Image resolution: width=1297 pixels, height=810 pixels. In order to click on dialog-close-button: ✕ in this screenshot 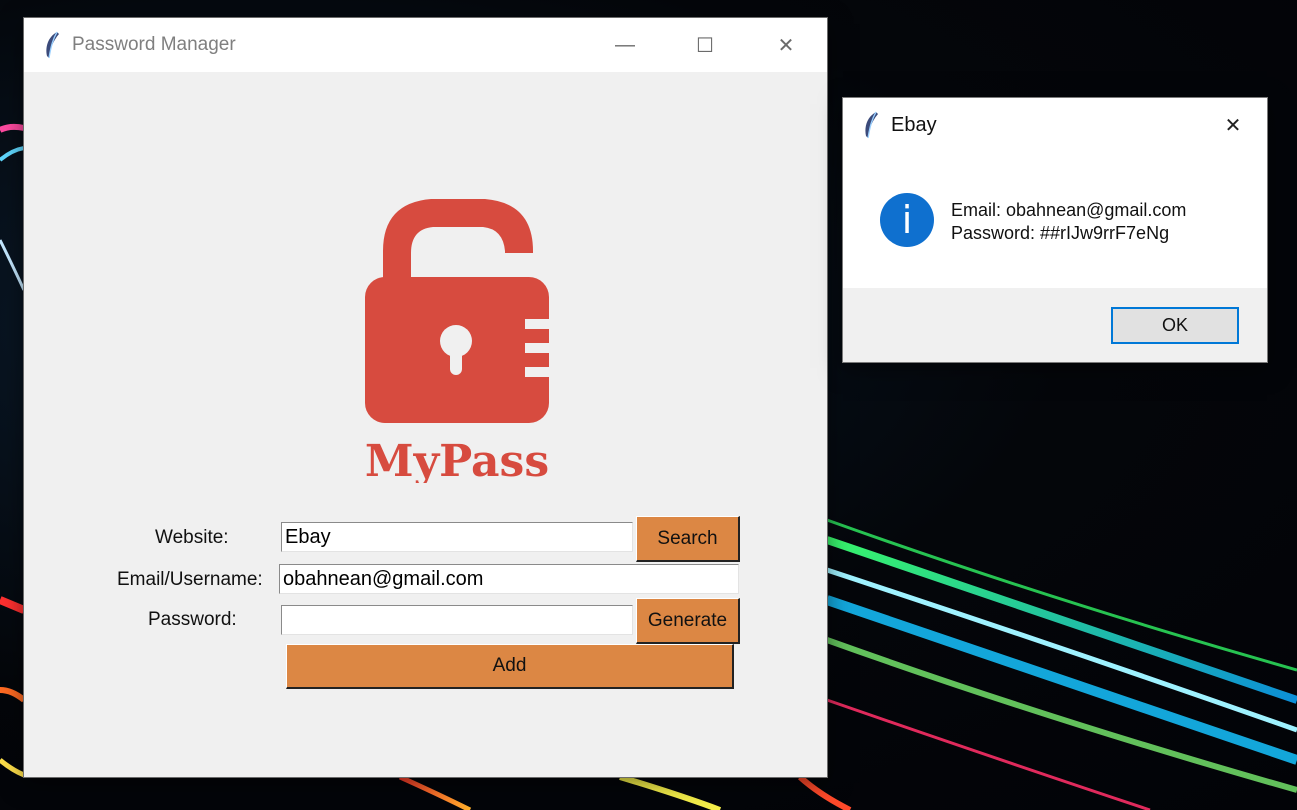, I will do `click(1233, 125)`.